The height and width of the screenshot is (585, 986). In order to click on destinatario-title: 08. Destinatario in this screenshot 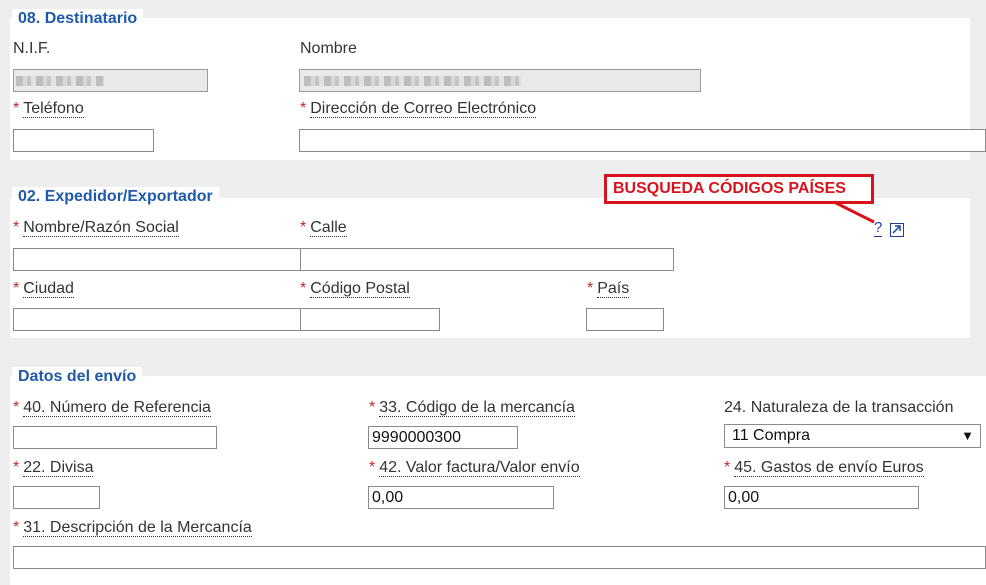, I will do `click(78, 19)`.